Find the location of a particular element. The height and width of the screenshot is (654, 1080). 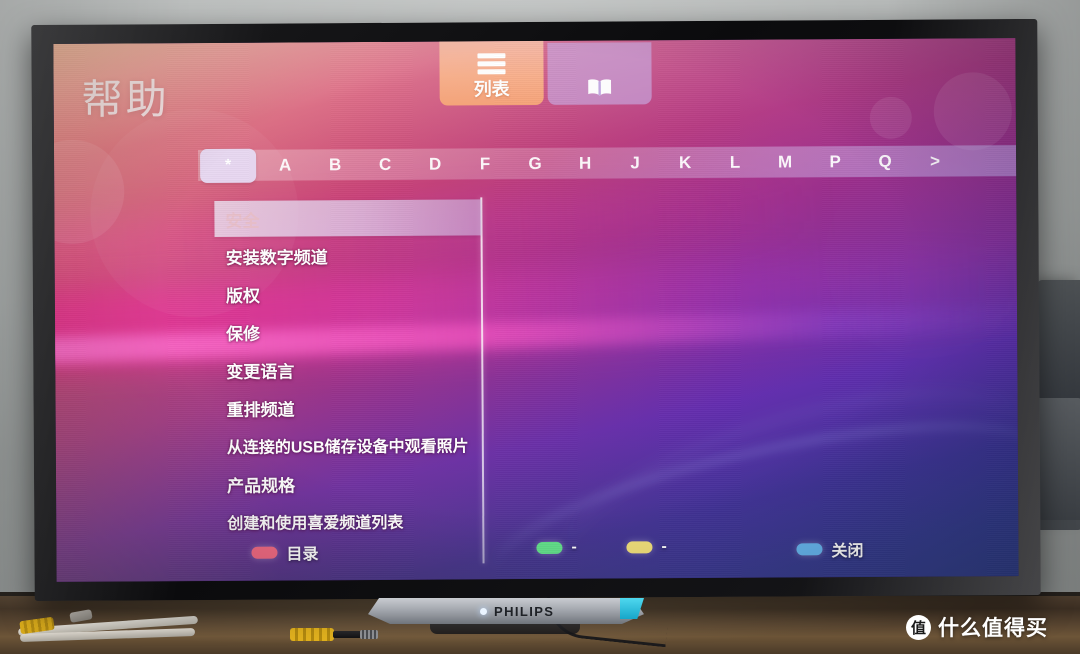

tab-list: 列表 is located at coordinates (491, 72).